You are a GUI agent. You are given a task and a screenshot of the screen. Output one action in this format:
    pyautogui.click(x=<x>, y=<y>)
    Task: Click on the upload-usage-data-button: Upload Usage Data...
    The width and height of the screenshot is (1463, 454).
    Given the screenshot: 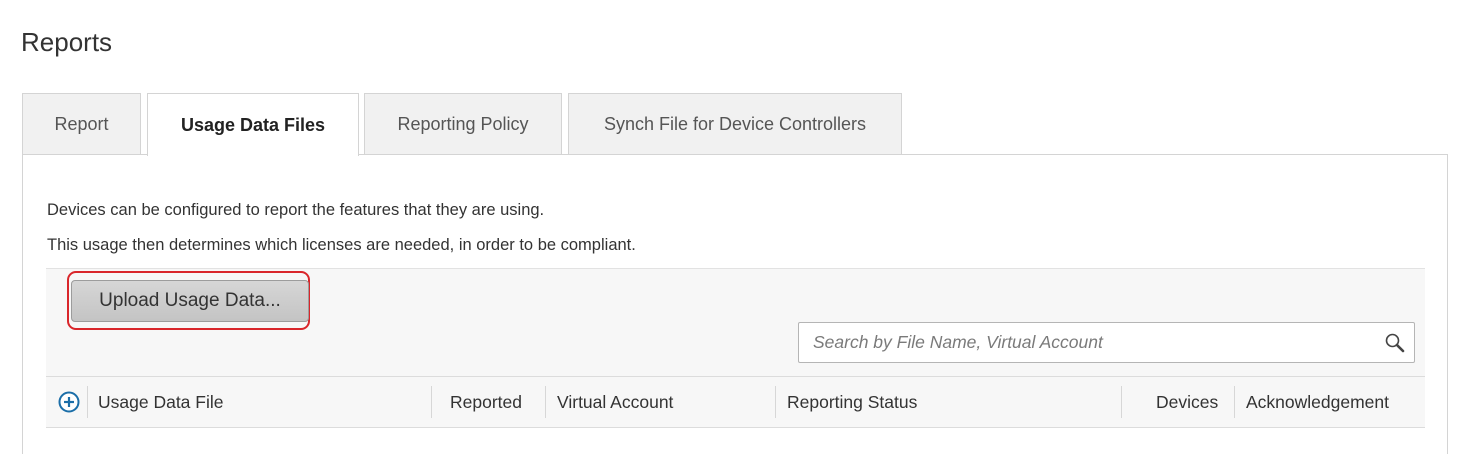 What is the action you would take?
    pyautogui.click(x=190, y=301)
    